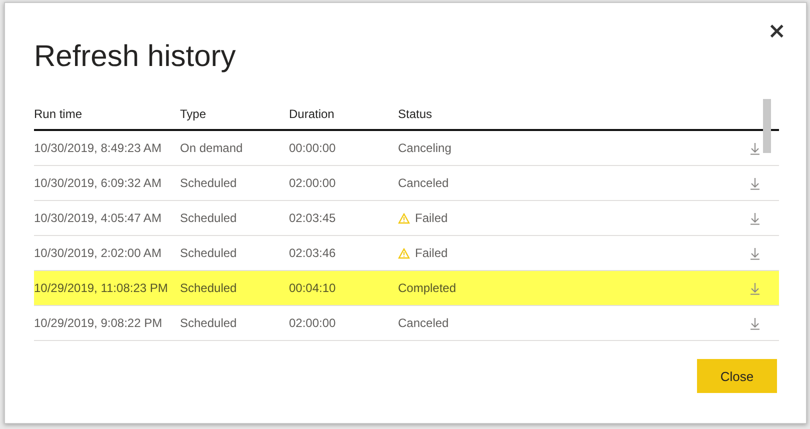 This screenshot has height=429, width=810. Describe the element at coordinates (101, 288) in the screenshot. I see `table-cell-text: 10/29/2019, 11:08:23 PM` at that location.